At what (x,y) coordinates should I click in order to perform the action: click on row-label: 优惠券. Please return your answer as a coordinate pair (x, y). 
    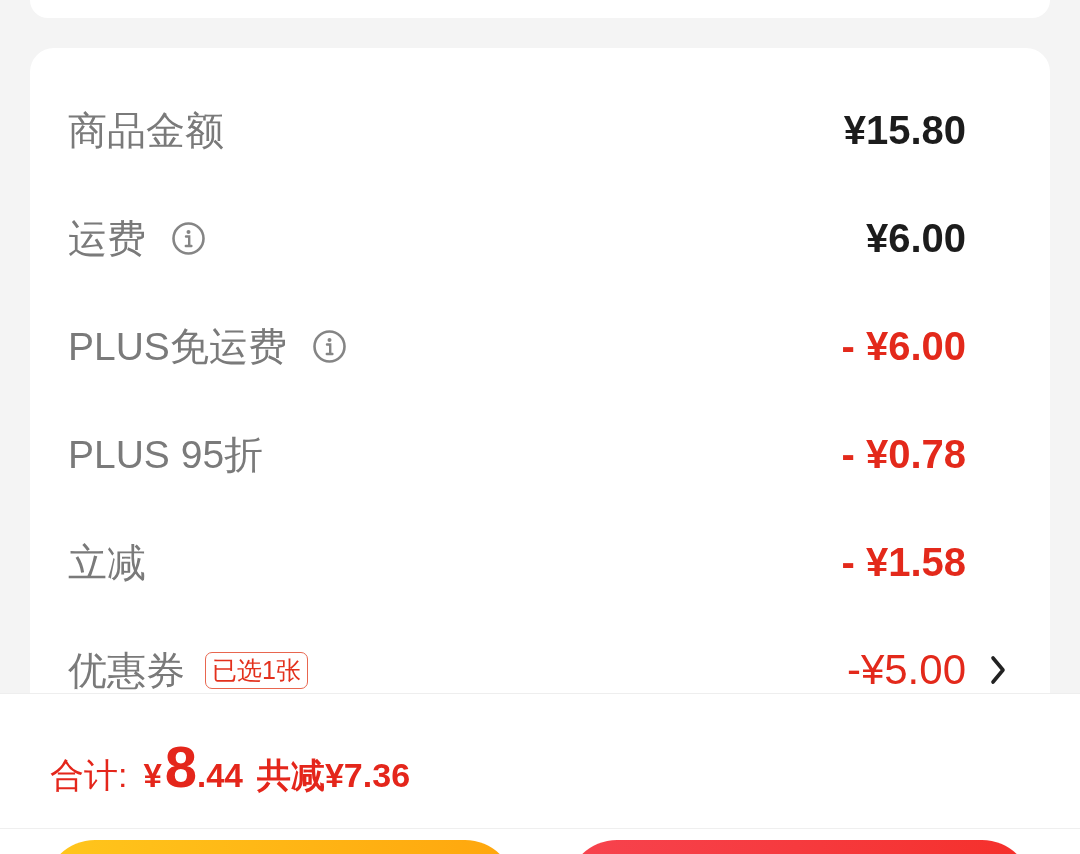
    Looking at the image, I should click on (126, 670).